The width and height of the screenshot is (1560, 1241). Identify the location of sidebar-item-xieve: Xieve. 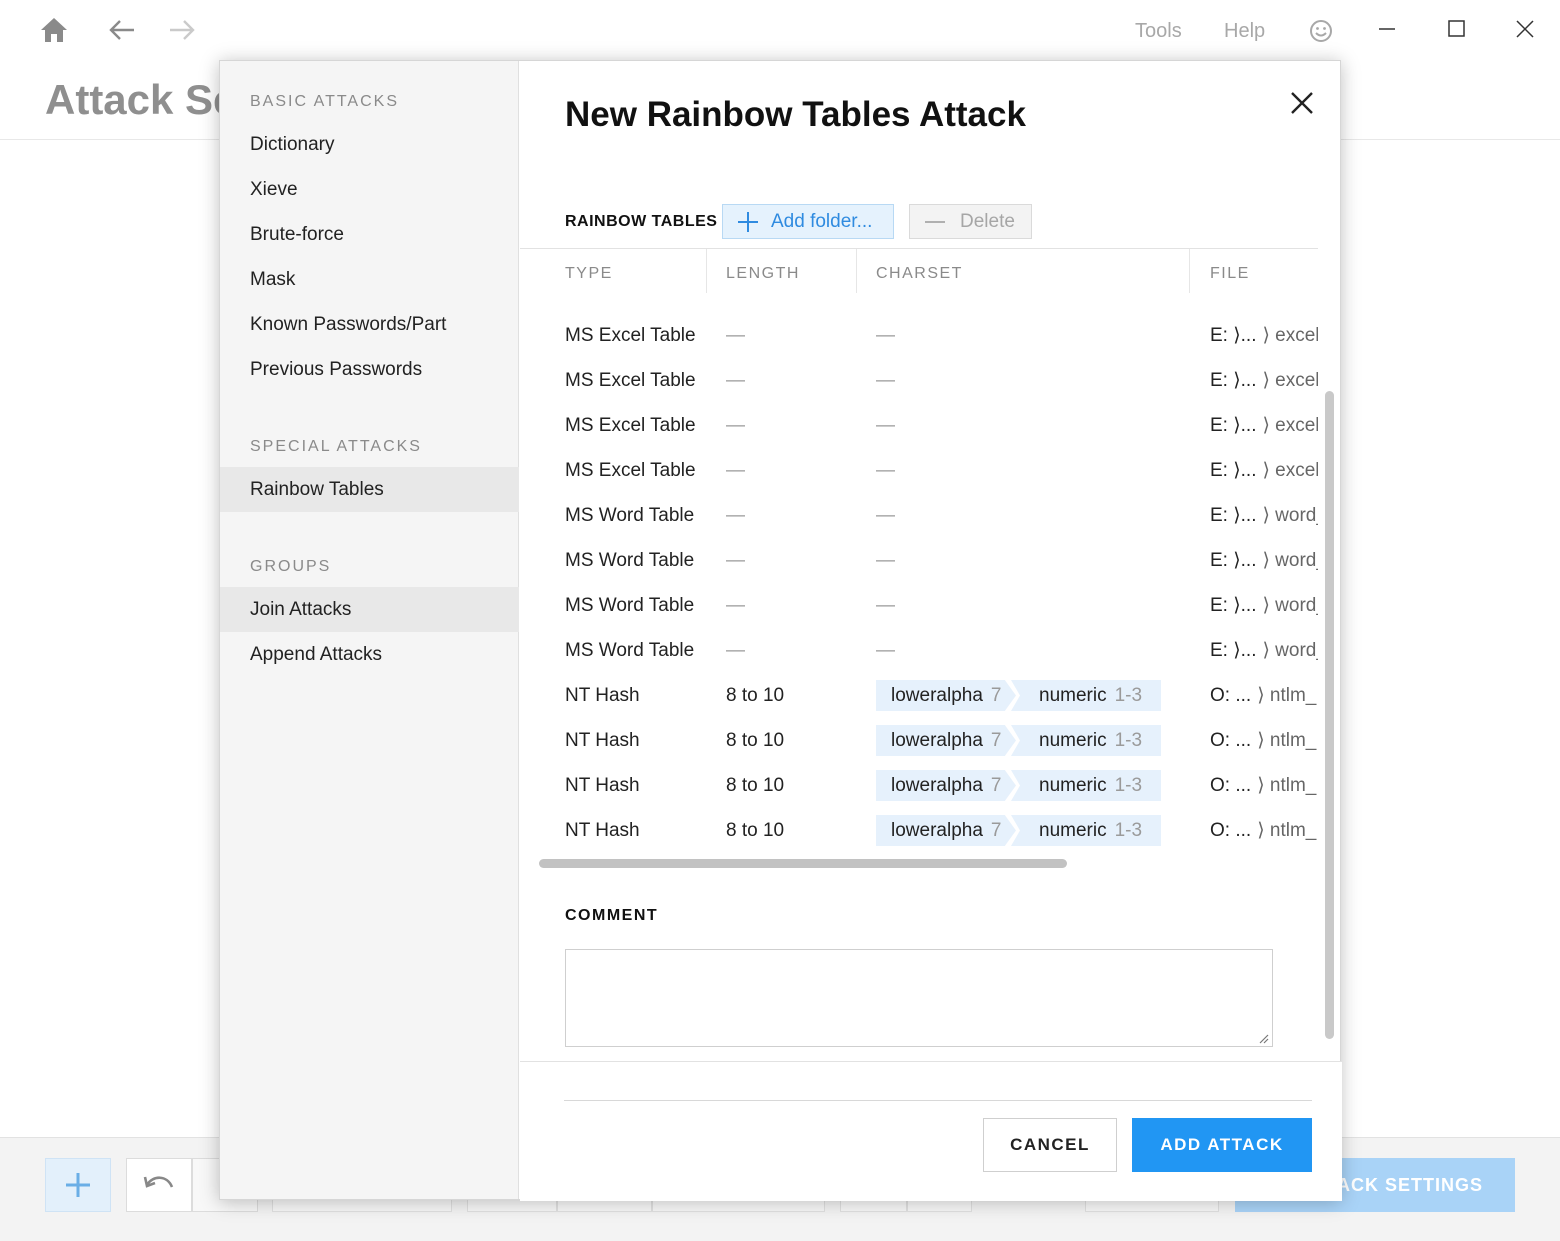
(369, 189).